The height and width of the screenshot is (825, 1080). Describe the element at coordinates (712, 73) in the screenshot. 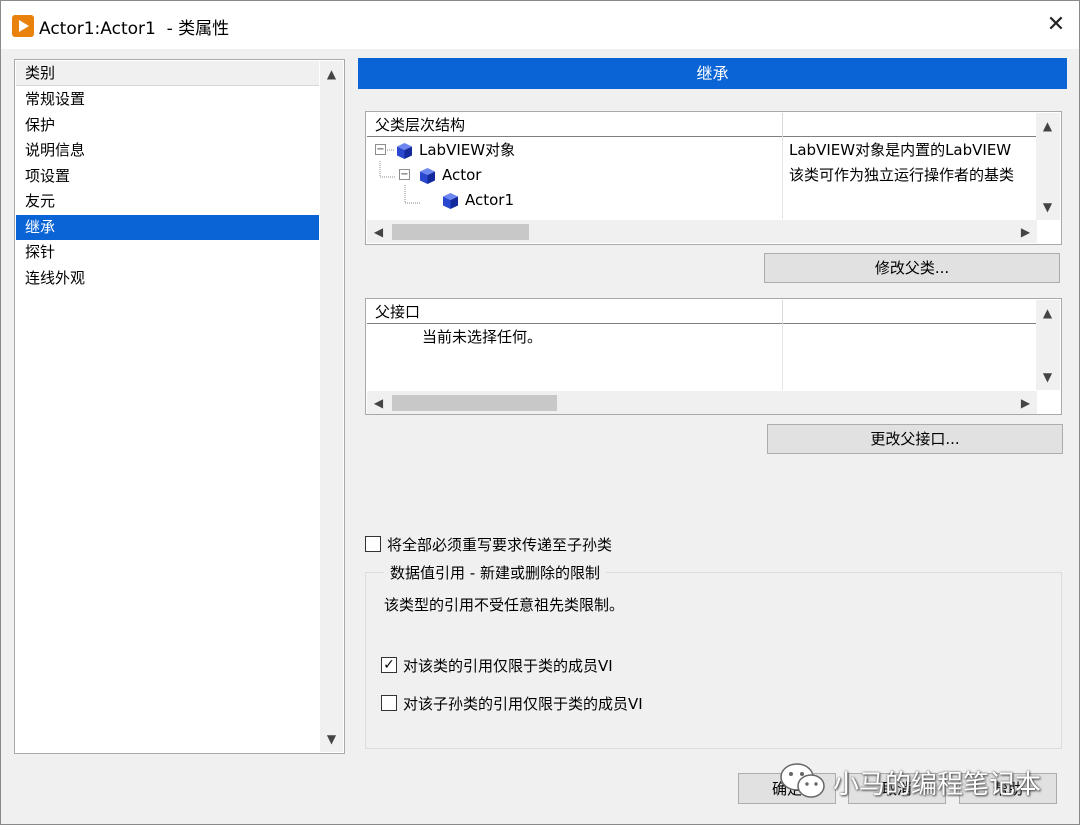

I see `section-title: 继承` at that location.